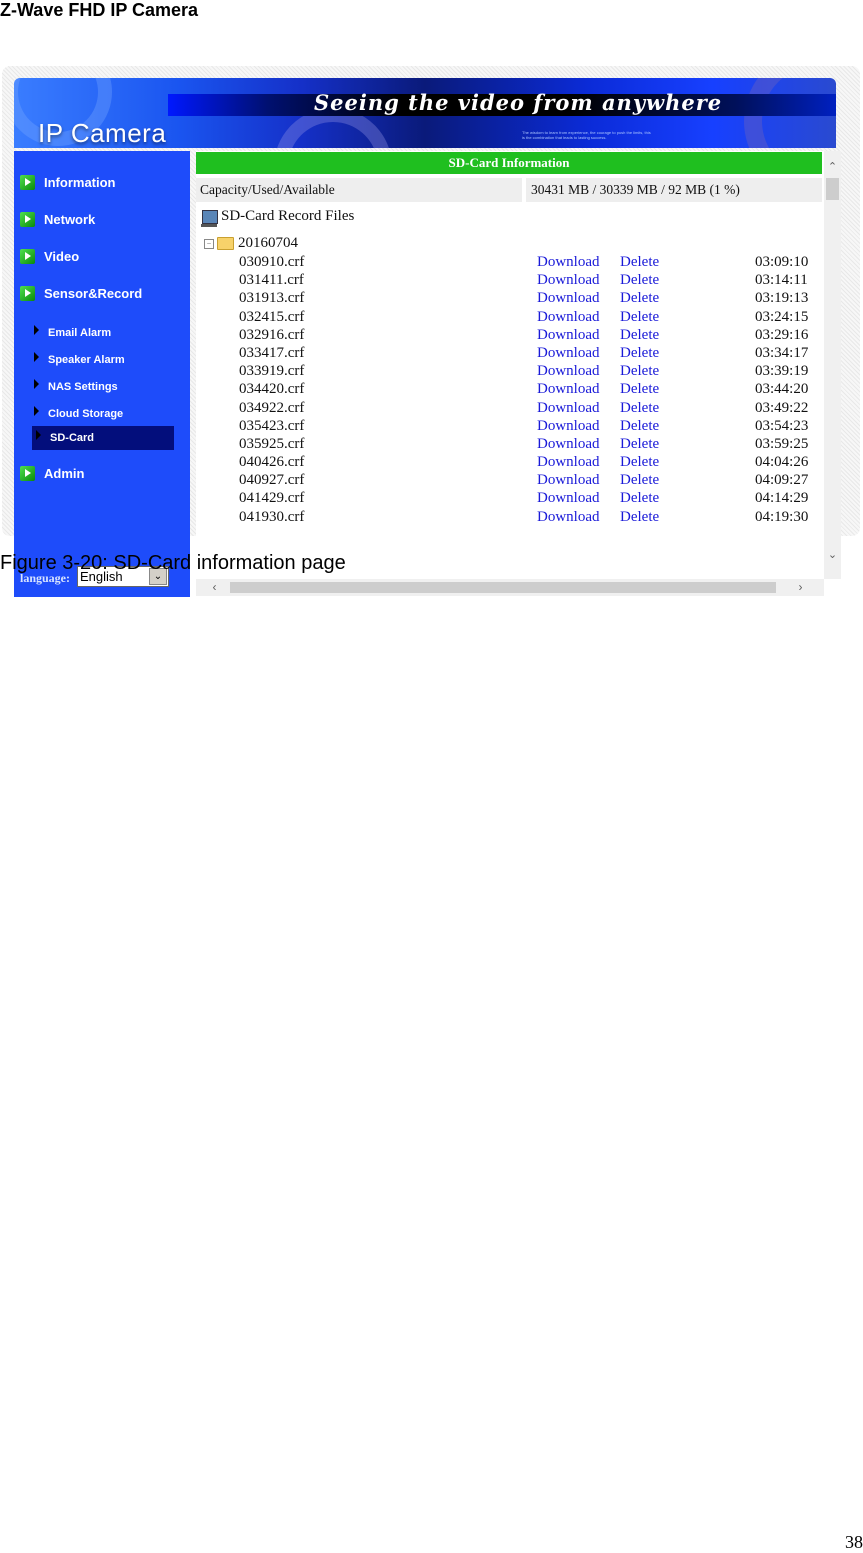 Image resolution: width=863 pixels, height=1553 pixels. What do you see at coordinates (674, 190) in the screenshot?
I see `capacity-value: 30431 MB / 30339 MB / 92 MB (1 %)` at bounding box center [674, 190].